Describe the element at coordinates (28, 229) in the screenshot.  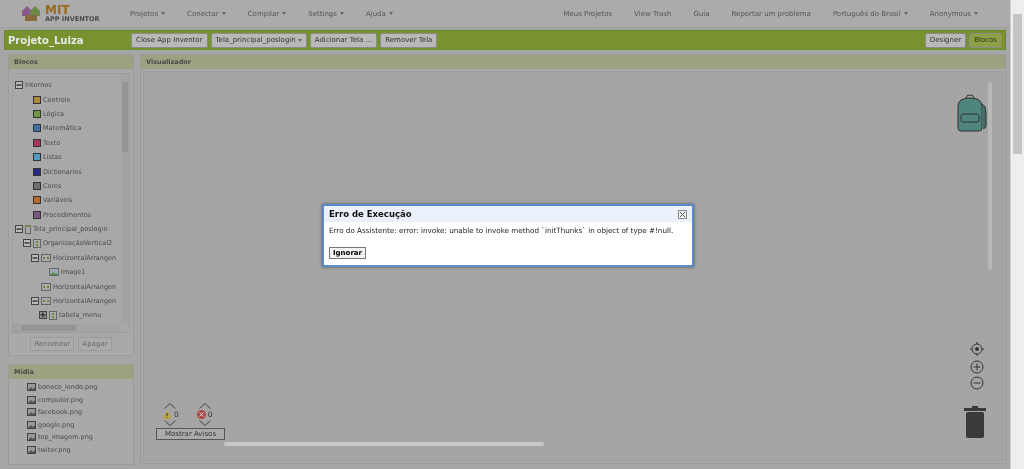
I see `screen-icon` at that location.